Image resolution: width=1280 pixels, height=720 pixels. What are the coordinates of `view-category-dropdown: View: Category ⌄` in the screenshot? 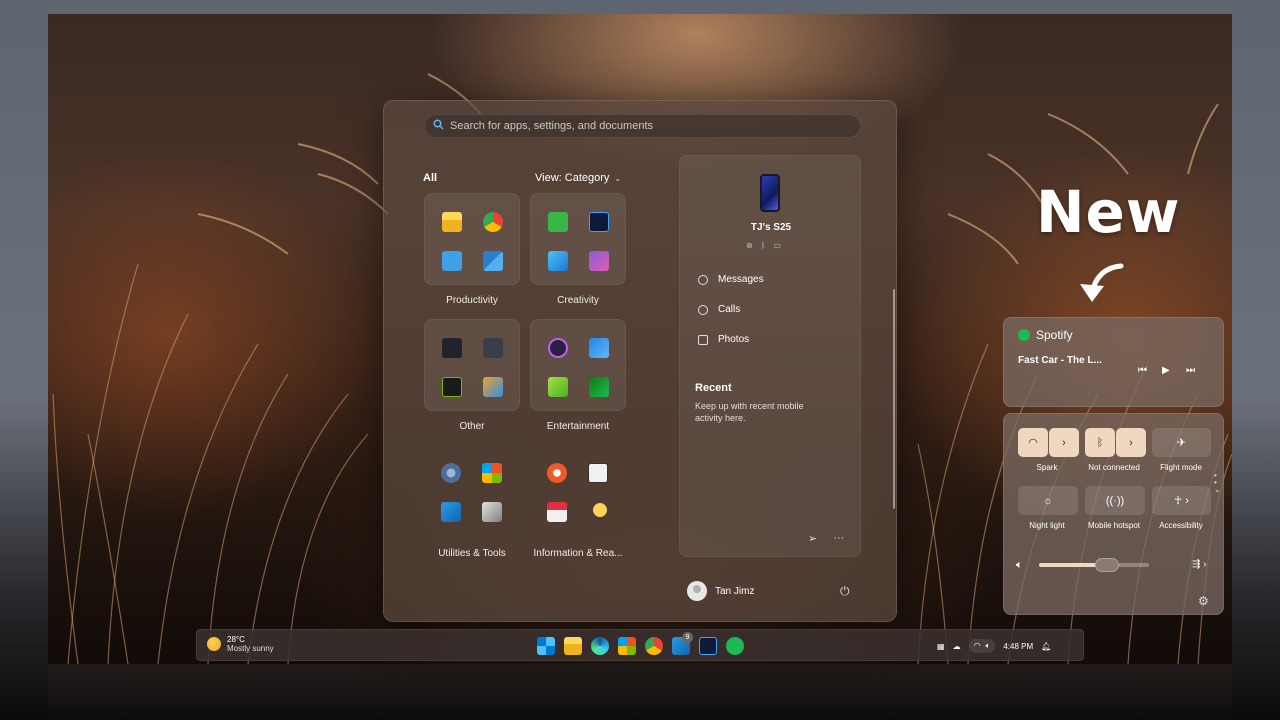 It's located at (578, 178).